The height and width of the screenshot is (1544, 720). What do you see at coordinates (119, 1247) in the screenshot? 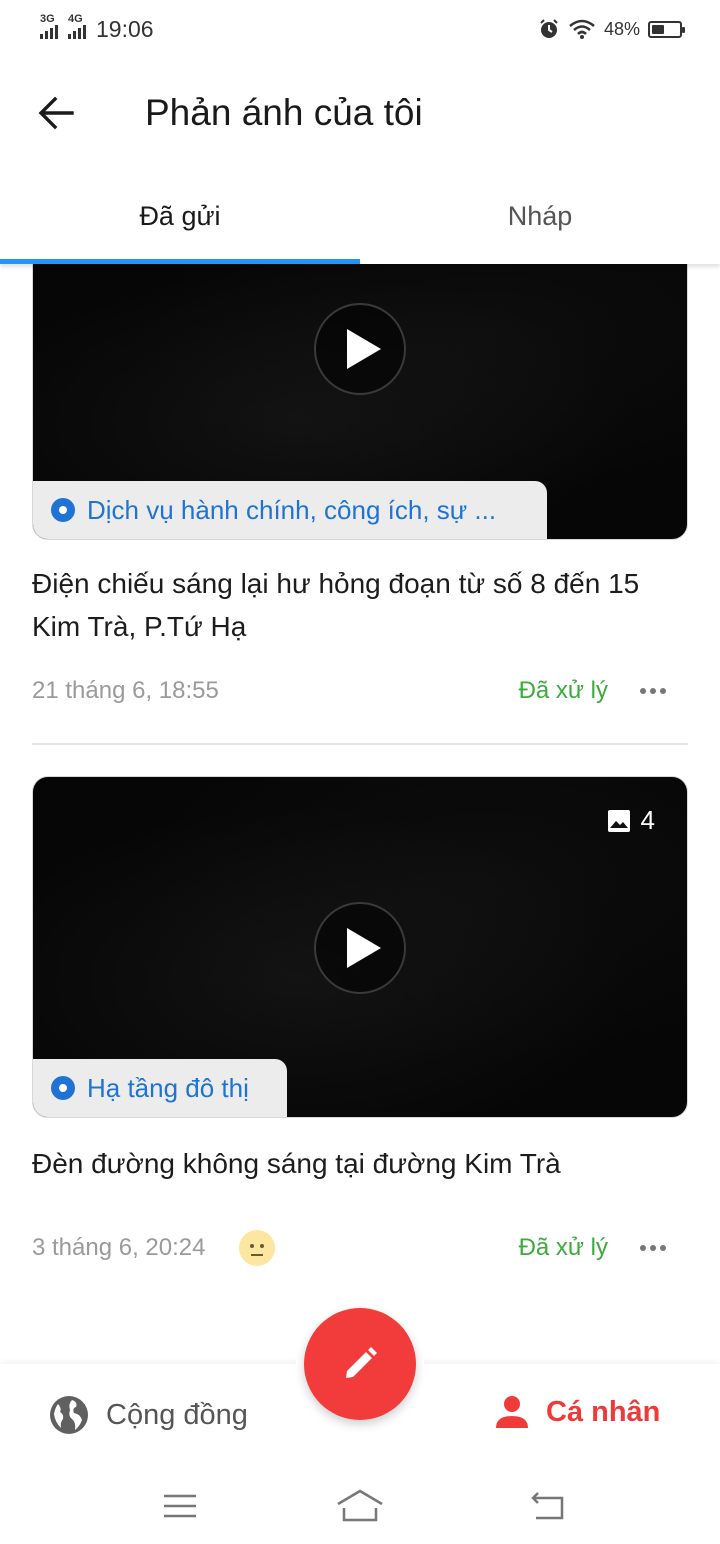
I see `feedback-date: 3 tháng 6, 20:24` at bounding box center [119, 1247].